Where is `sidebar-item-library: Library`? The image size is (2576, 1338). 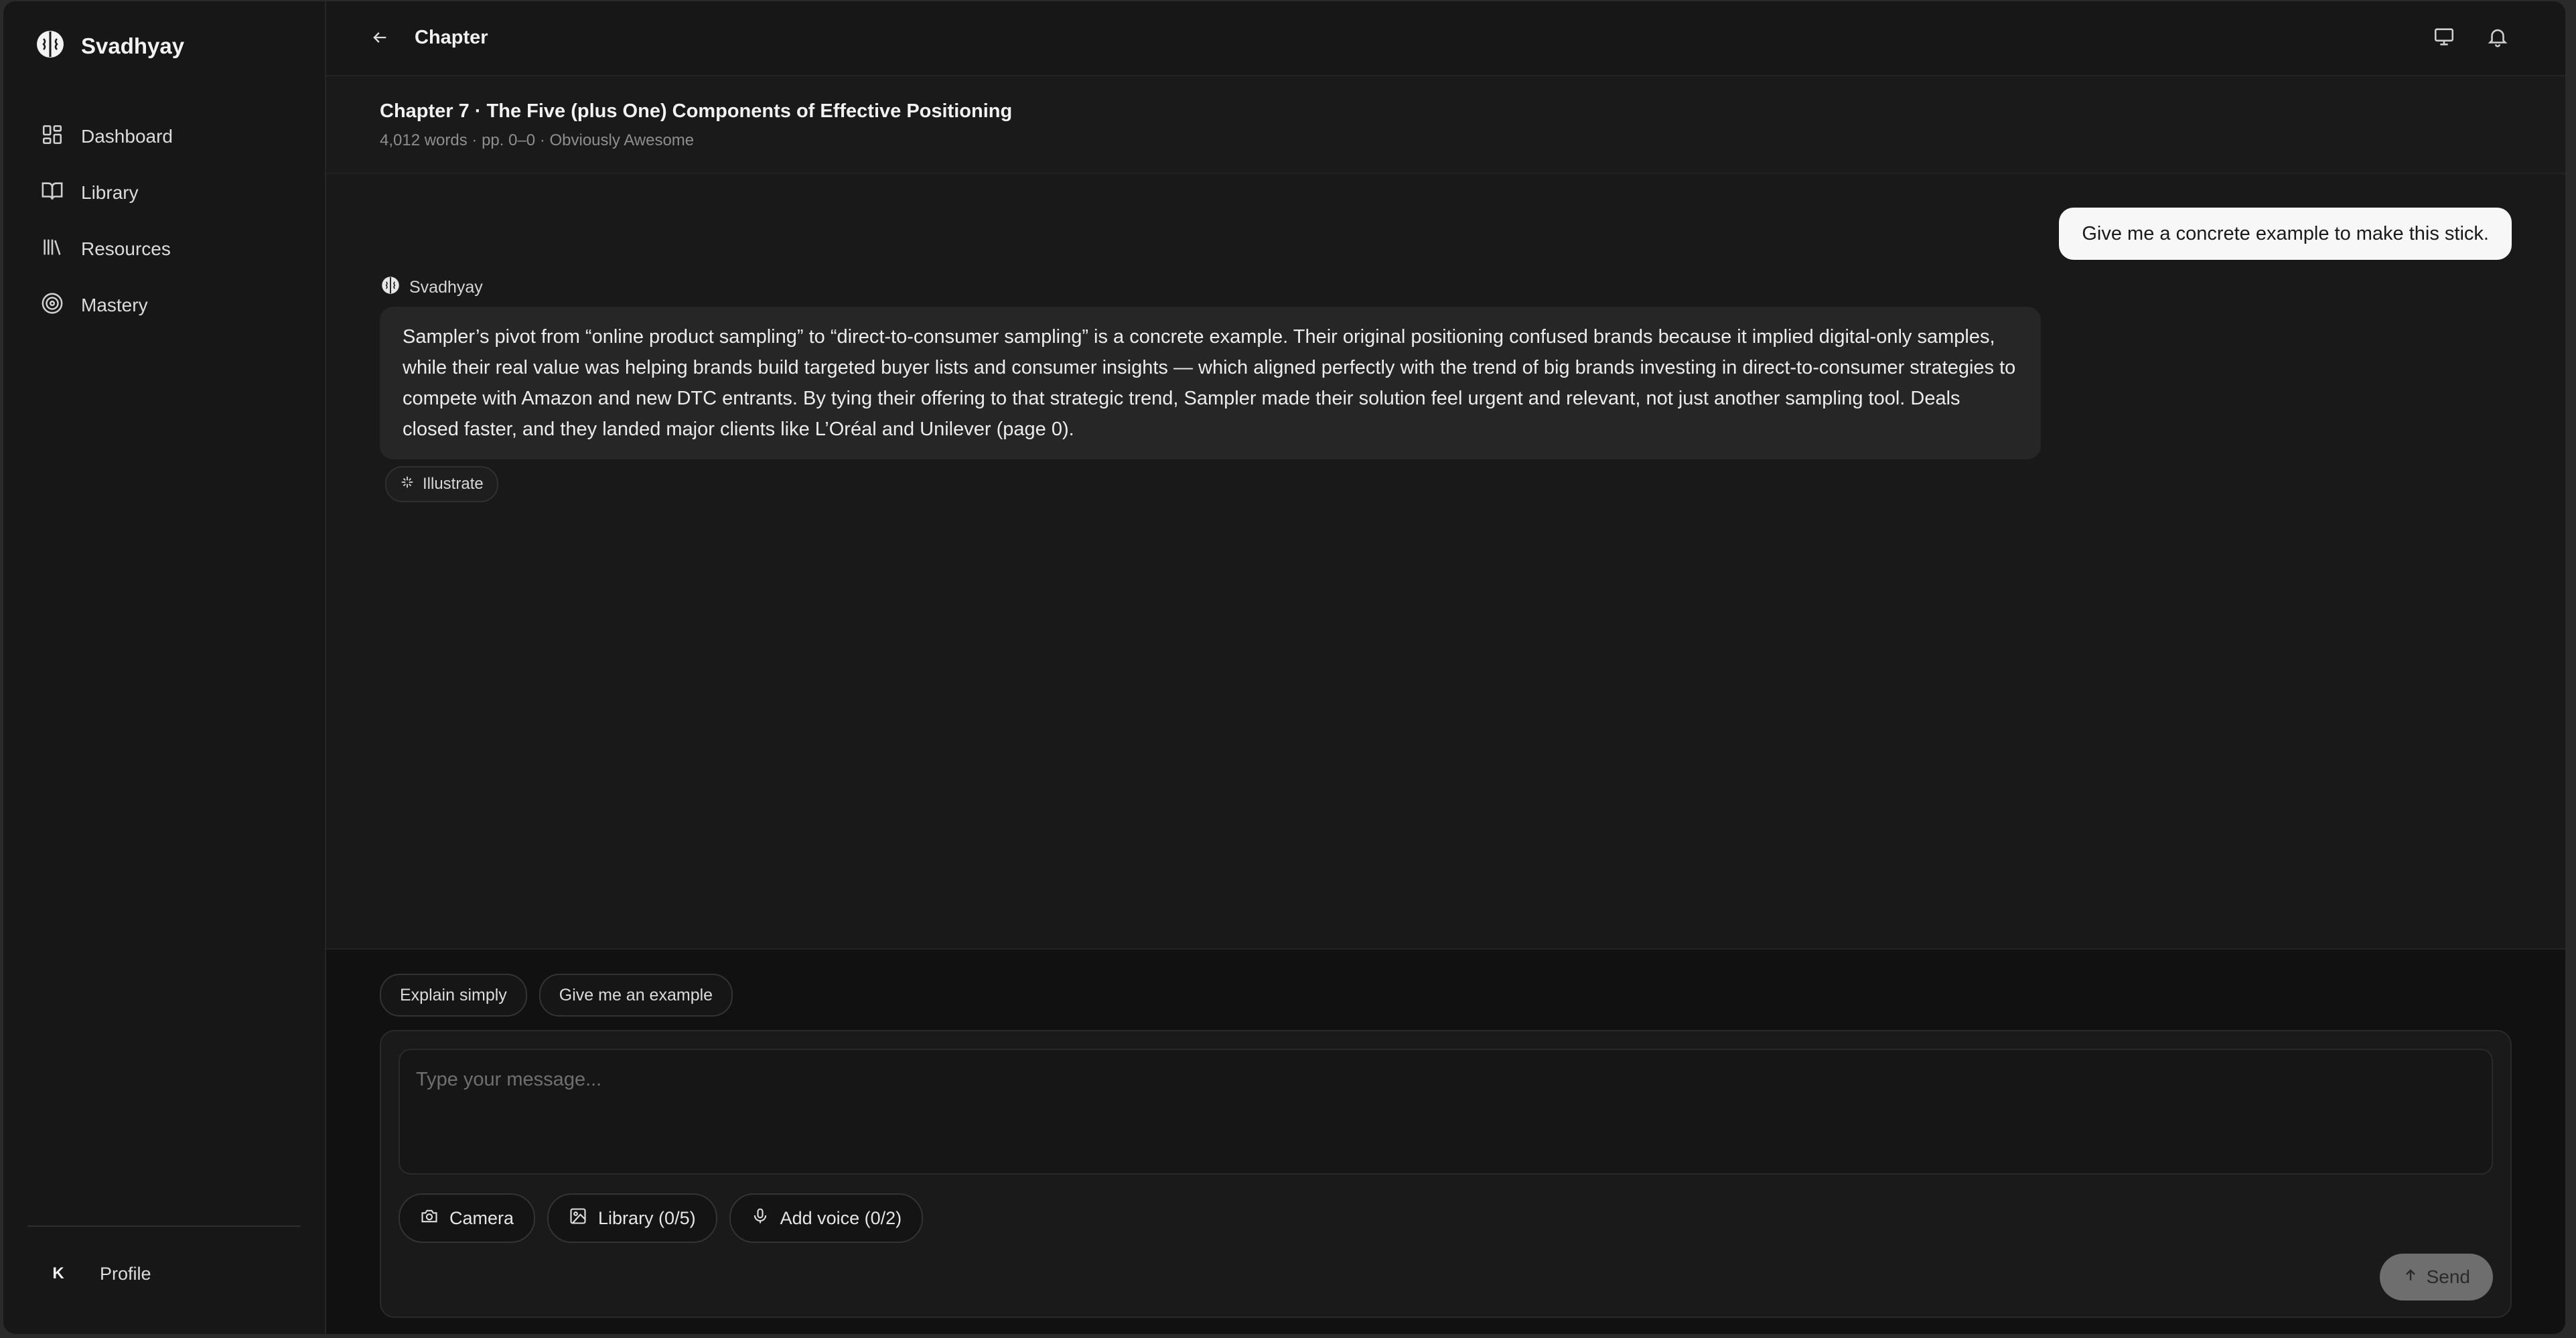
sidebar-item-library: Library is located at coordinates (175, 193).